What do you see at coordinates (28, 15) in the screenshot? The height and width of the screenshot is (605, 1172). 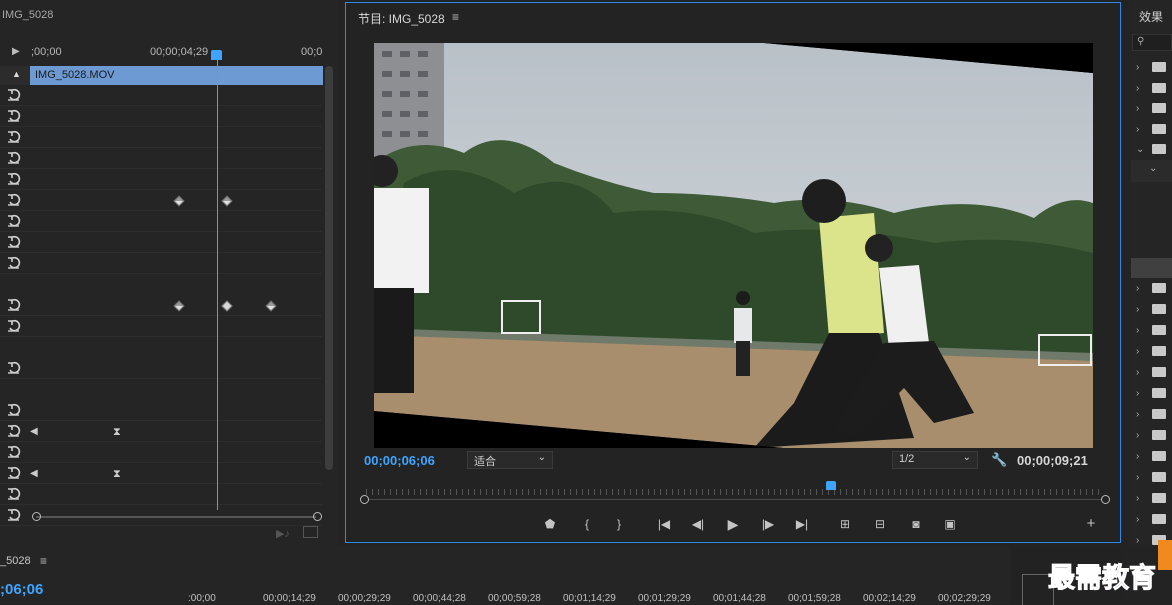 I see `effect-controls-source-title: IMG_5028` at bounding box center [28, 15].